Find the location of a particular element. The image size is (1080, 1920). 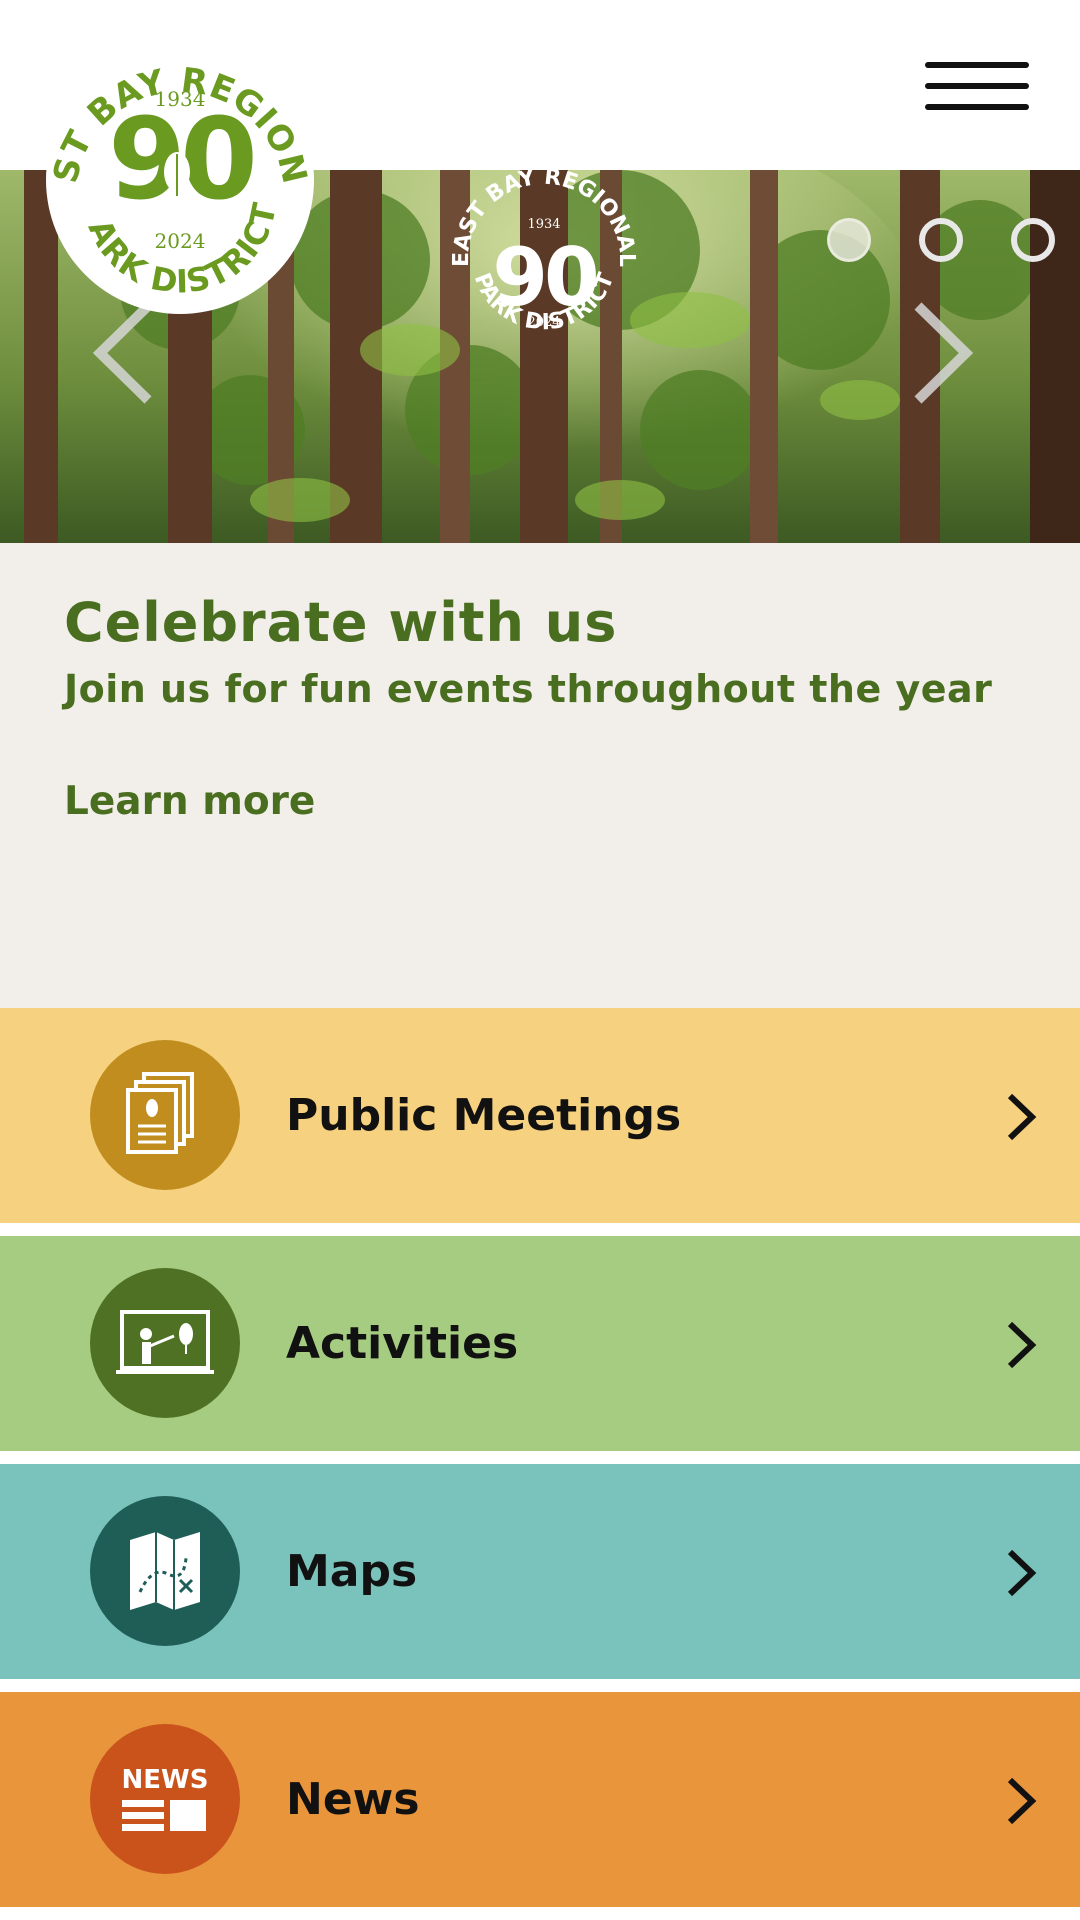

documents-icon is located at coordinates (165, 1115).